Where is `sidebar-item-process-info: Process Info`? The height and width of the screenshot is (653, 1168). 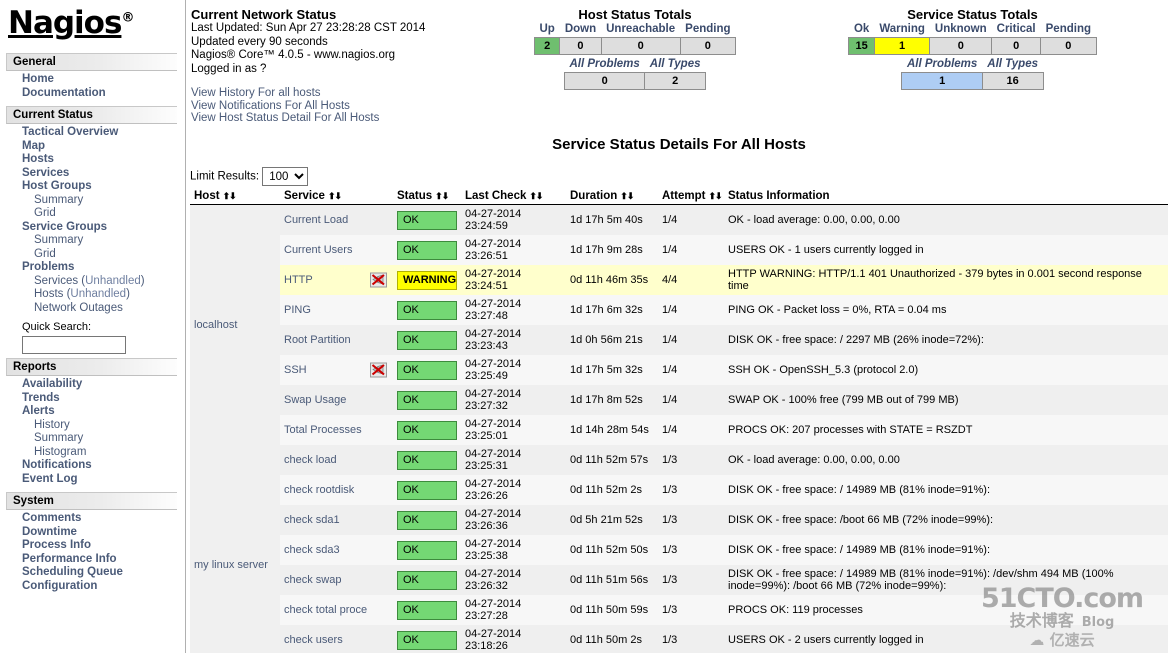
sidebar-item-process-info: Process Info is located at coordinates (45, 546).